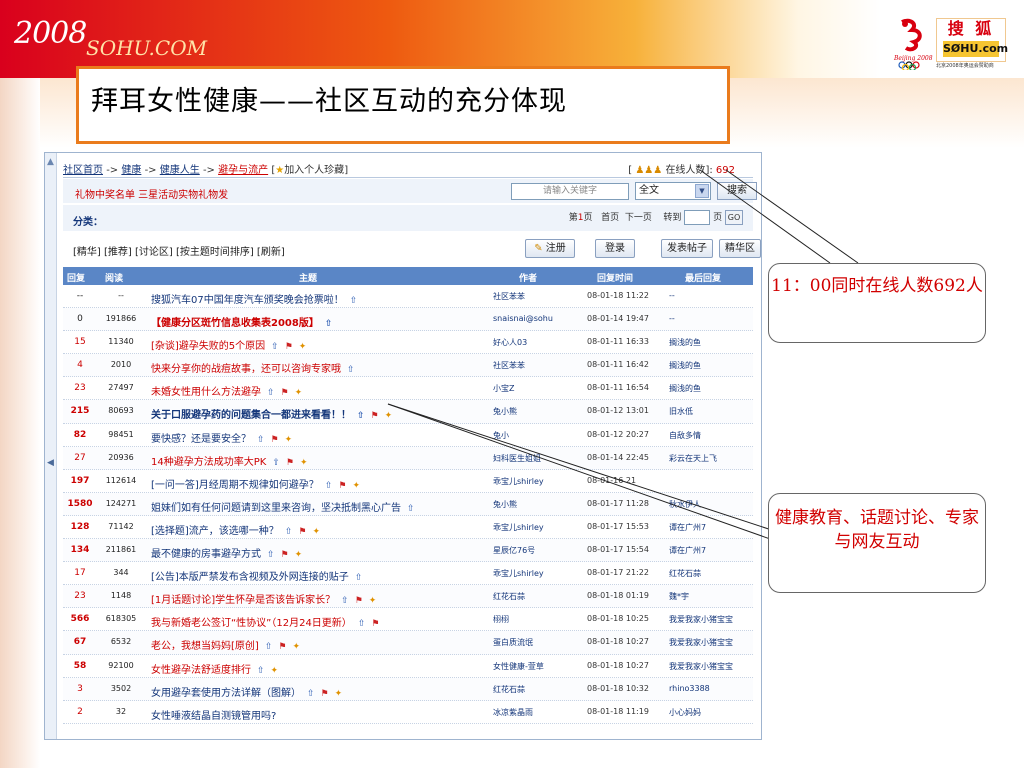 The height and width of the screenshot is (768, 1024). Describe the element at coordinates (206, 392) in the screenshot. I see `topic-text: 未婚女性用什么方法避孕` at that location.